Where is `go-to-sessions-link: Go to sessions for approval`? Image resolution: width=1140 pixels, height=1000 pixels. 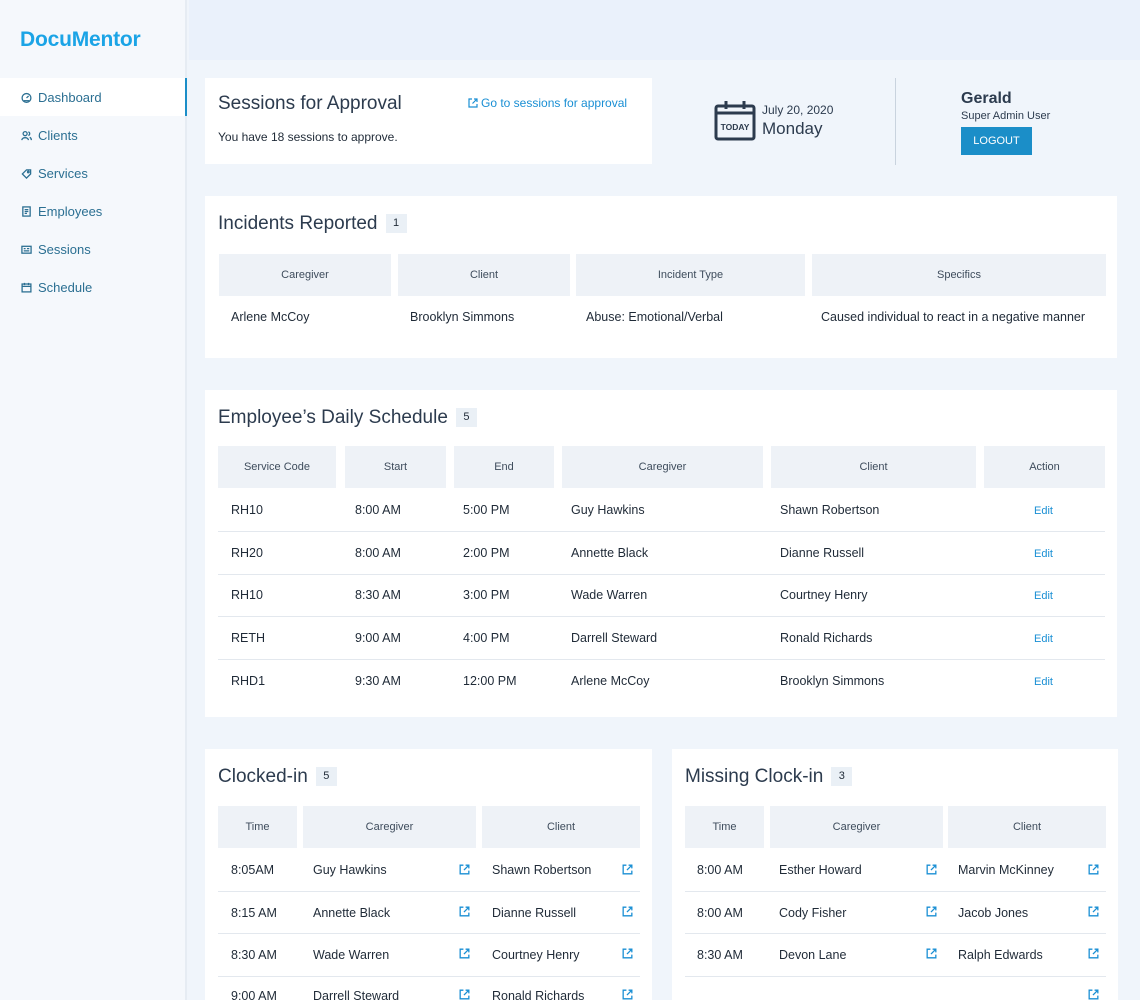 go-to-sessions-link: Go to sessions for approval is located at coordinates (547, 103).